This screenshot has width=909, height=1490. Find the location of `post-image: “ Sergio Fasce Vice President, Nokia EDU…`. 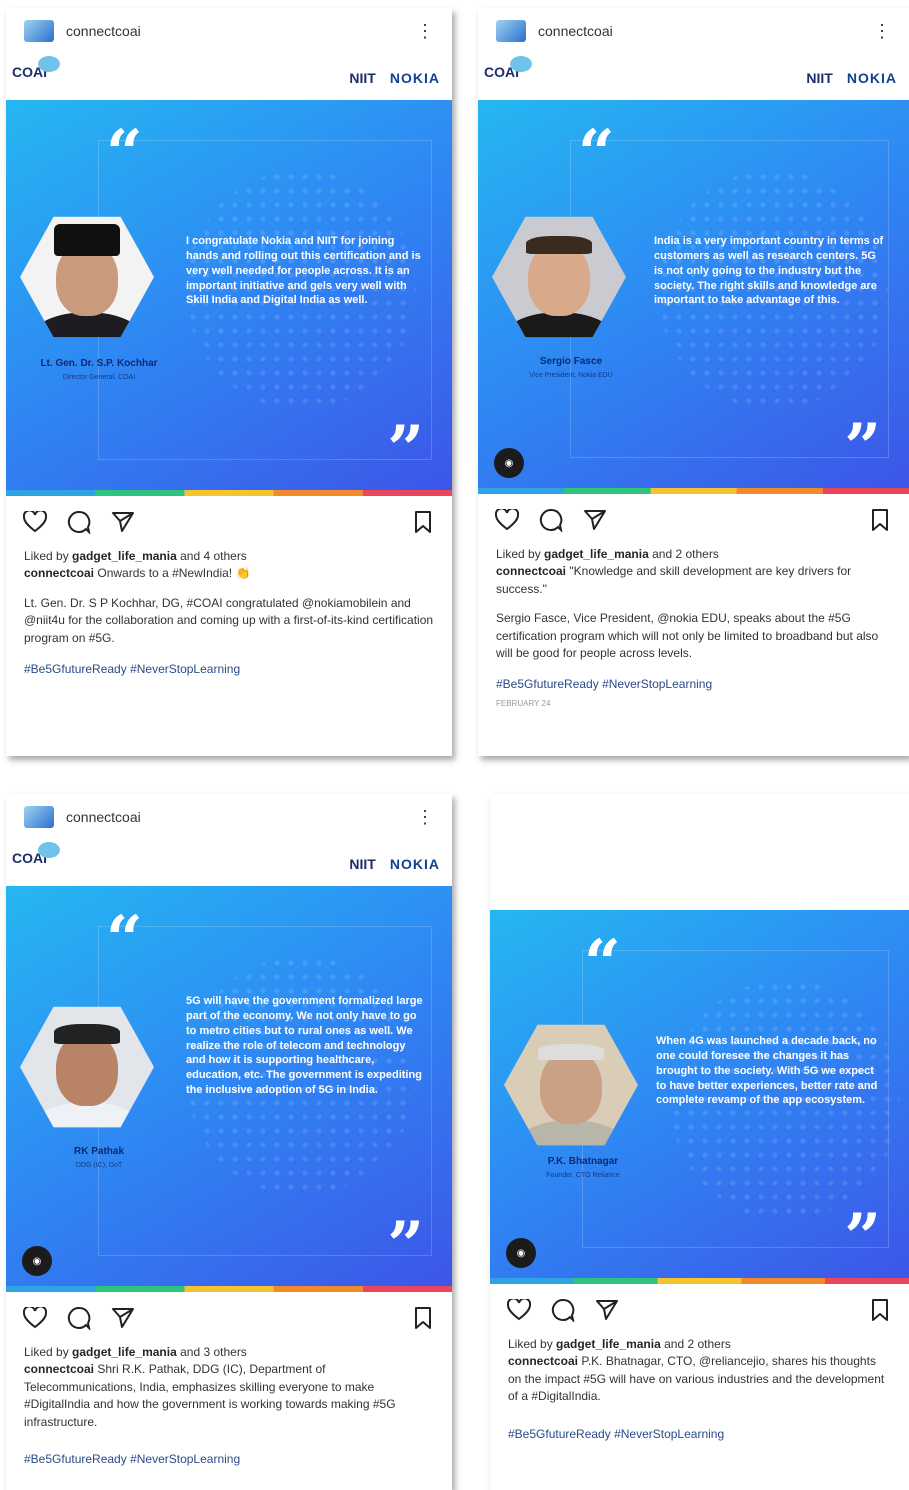

post-image: “ Sergio Fasce Vice President, Nokia EDU… is located at coordinates (693, 297).